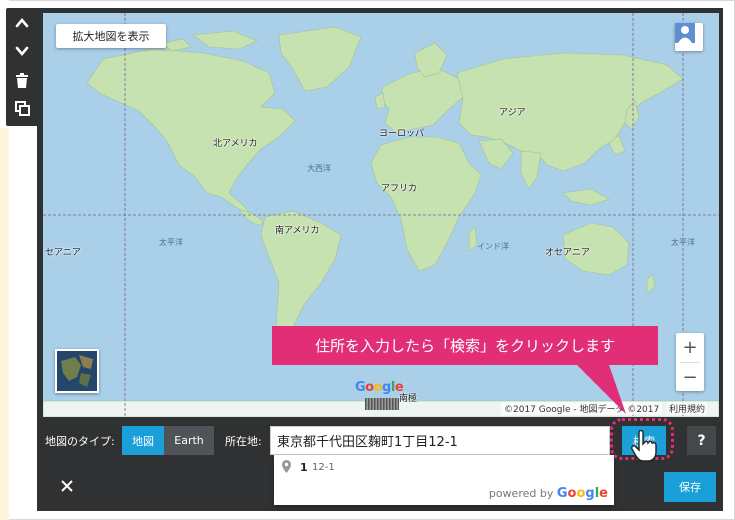  Describe the element at coordinates (21, 67) in the screenshot. I see `block-toolbar` at that location.